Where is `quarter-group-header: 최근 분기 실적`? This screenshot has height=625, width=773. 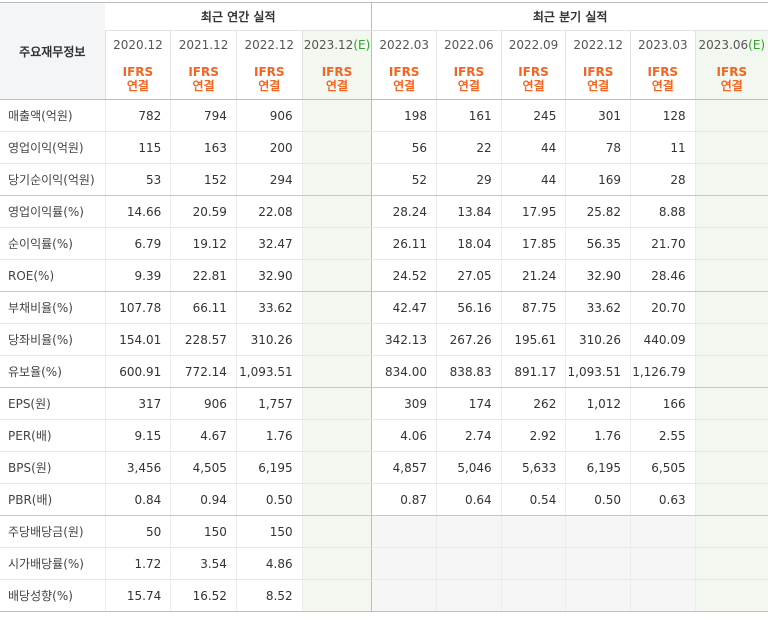 quarter-group-header: 최근 분기 실적 is located at coordinates (569, 16).